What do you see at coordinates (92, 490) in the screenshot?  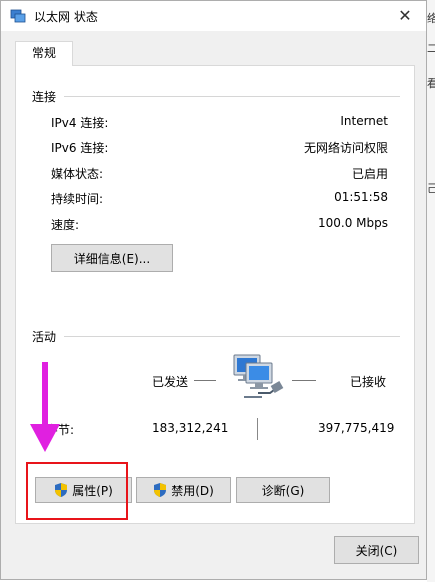 I see `properties-button-label: 属性(P)` at bounding box center [92, 490].